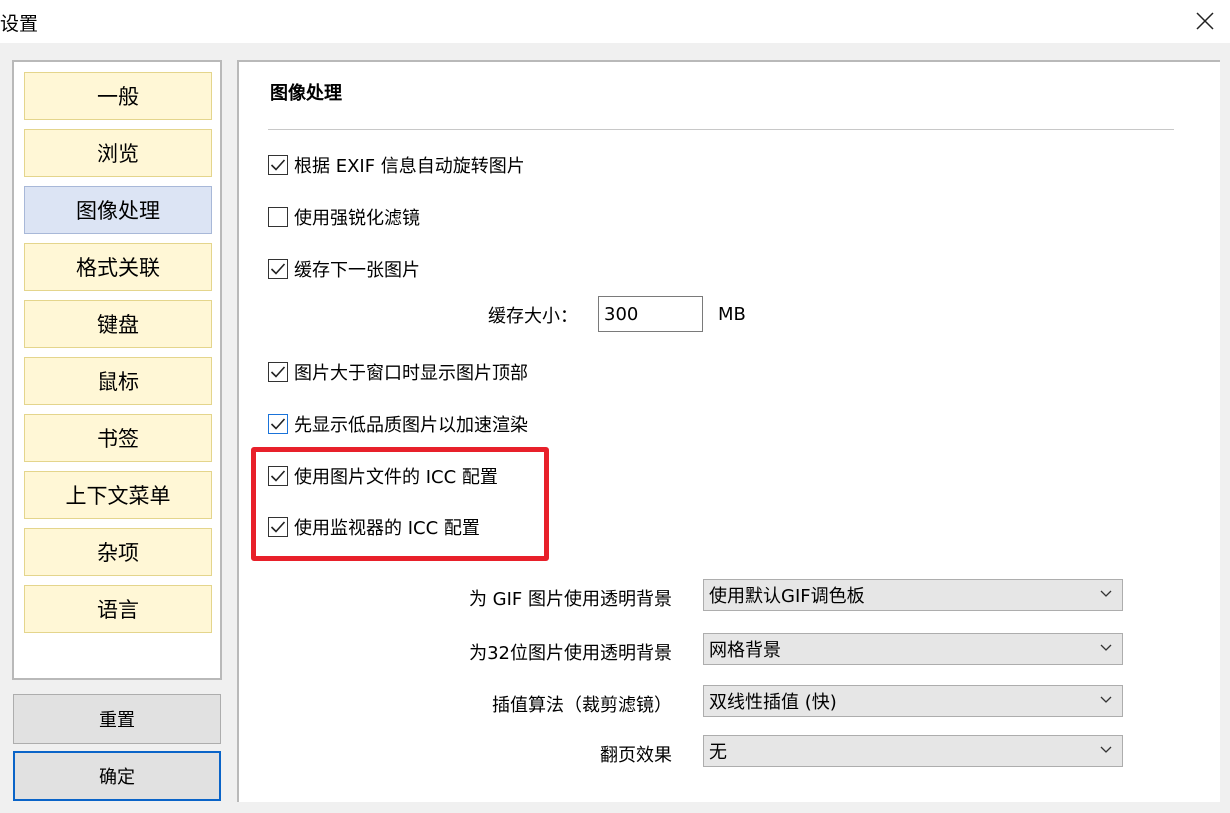 The width and height of the screenshot is (1230, 813). I want to click on nav-item-bookmarks: 书签, so click(118, 438).